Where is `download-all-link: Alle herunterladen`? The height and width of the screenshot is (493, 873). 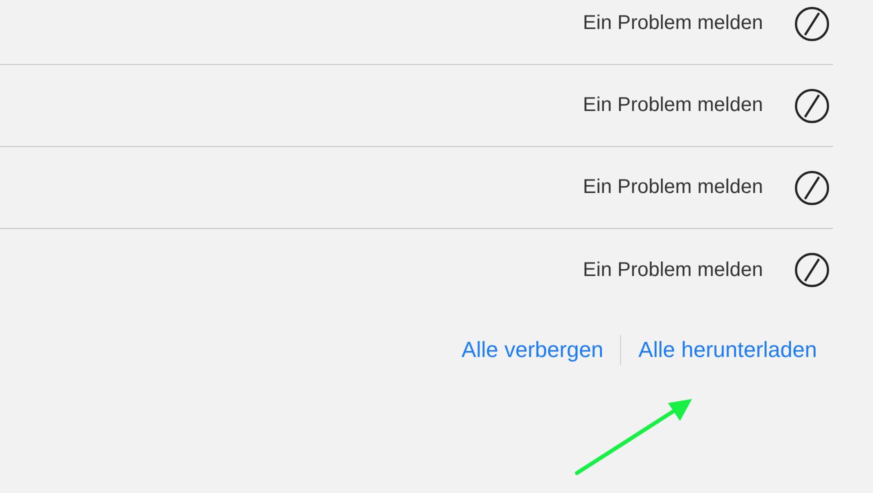 download-all-link: Alle herunterladen is located at coordinates (727, 350).